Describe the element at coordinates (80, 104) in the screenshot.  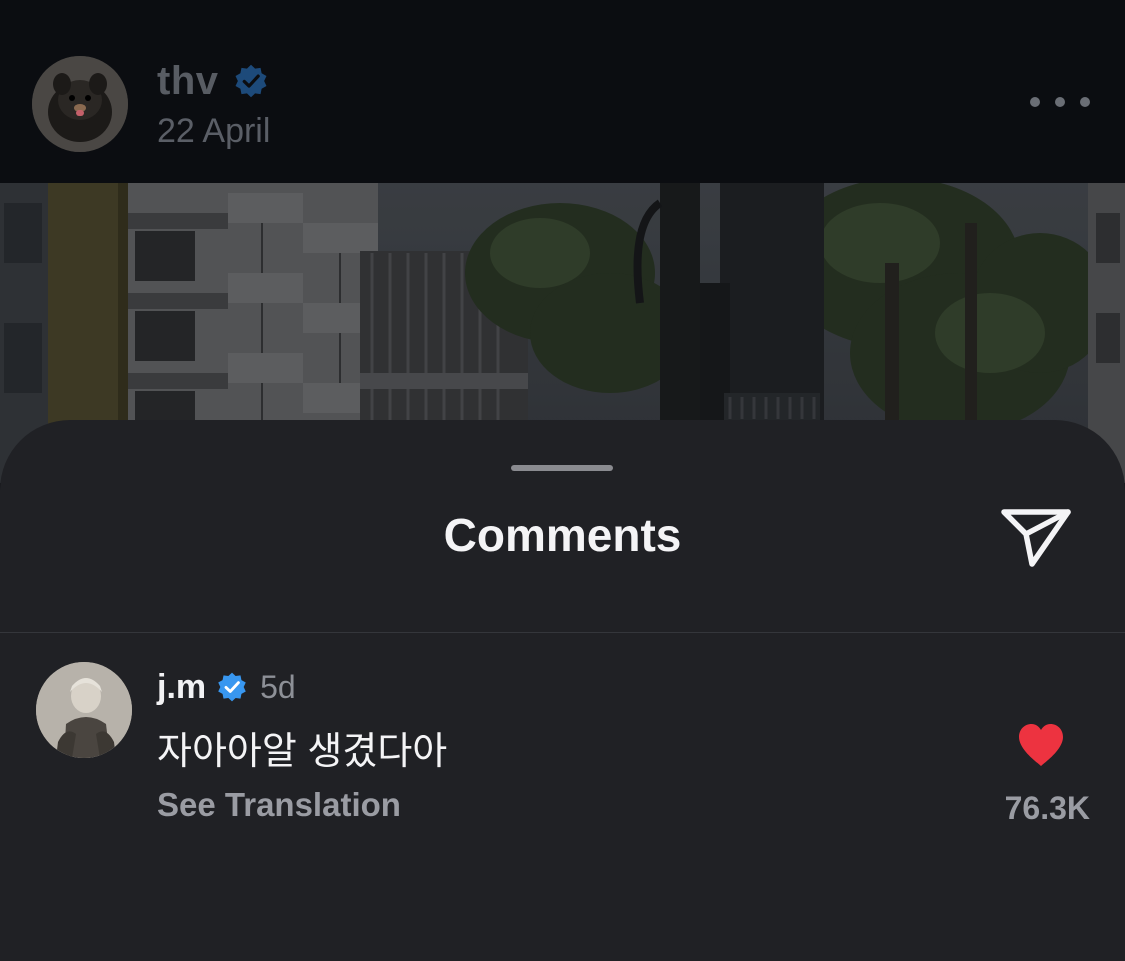
I see `post-author-avatar` at that location.